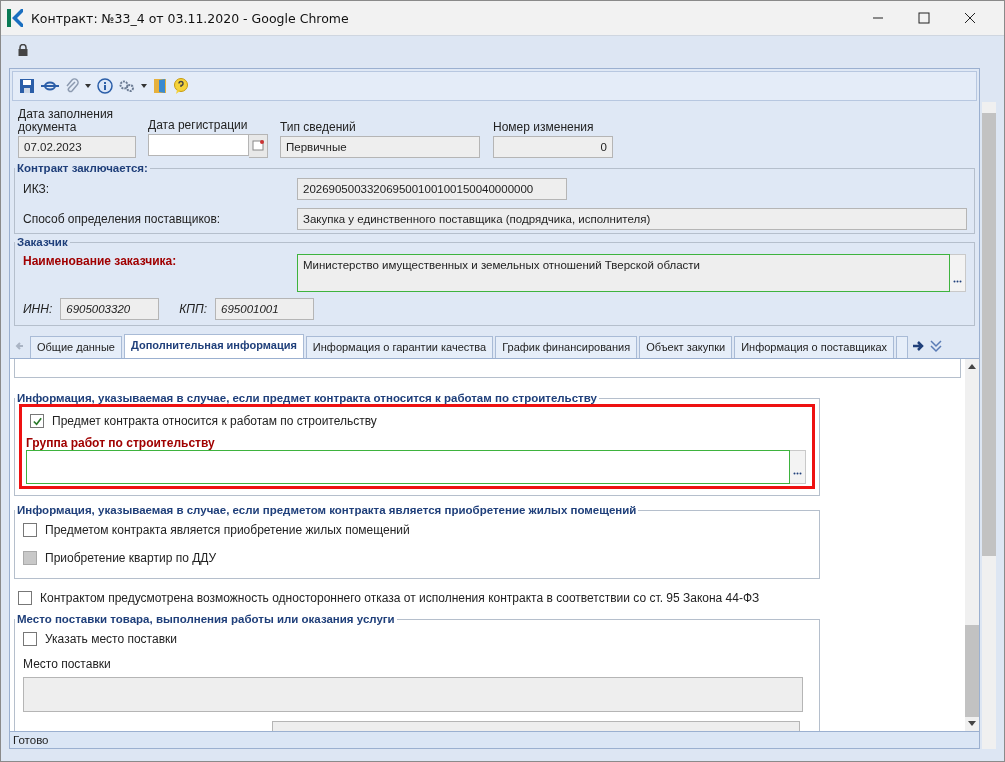 The height and width of the screenshot is (762, 1005). I want to click on field-label: Дата регистрации, so click(198, 125).